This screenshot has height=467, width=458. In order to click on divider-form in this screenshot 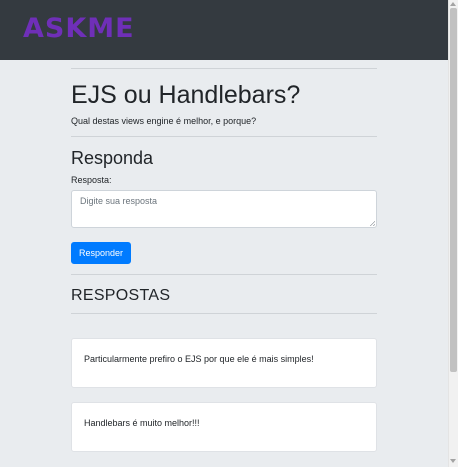, I will do `click(224, 274)`.